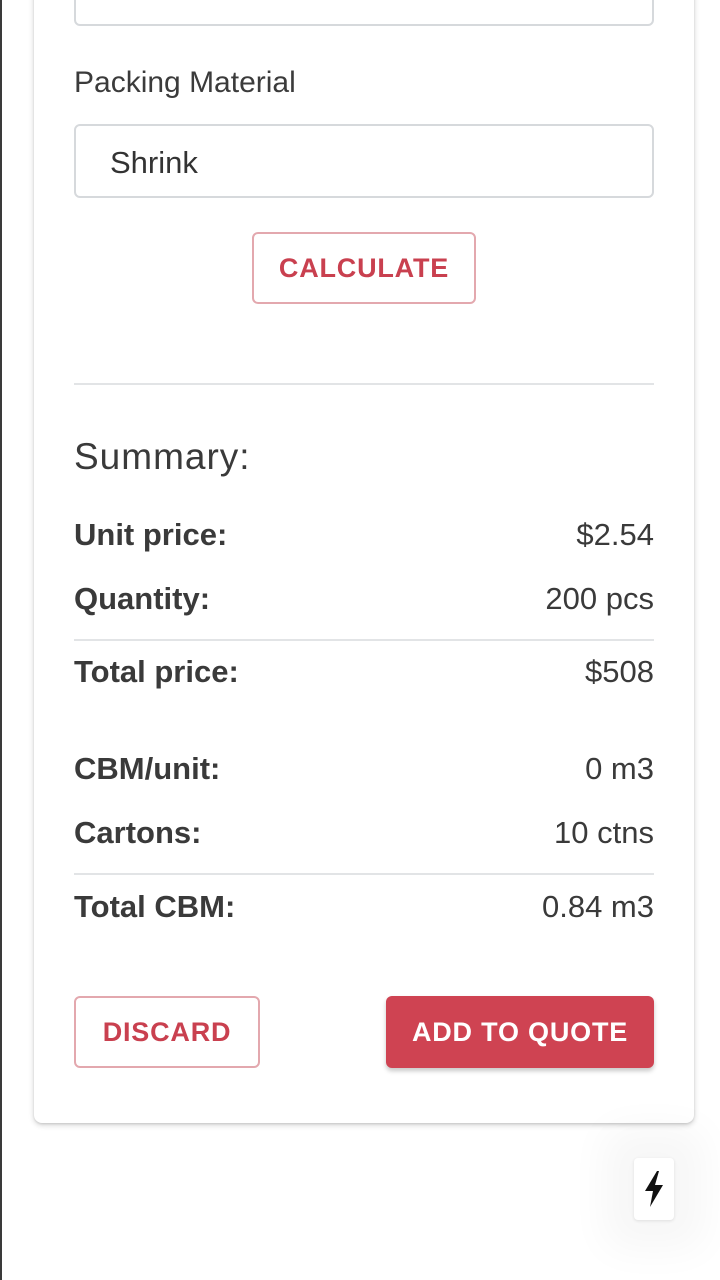 This screenshot has height=1280, width=720. I want to click on packing-material-value: Shrink, so click(154, 162).